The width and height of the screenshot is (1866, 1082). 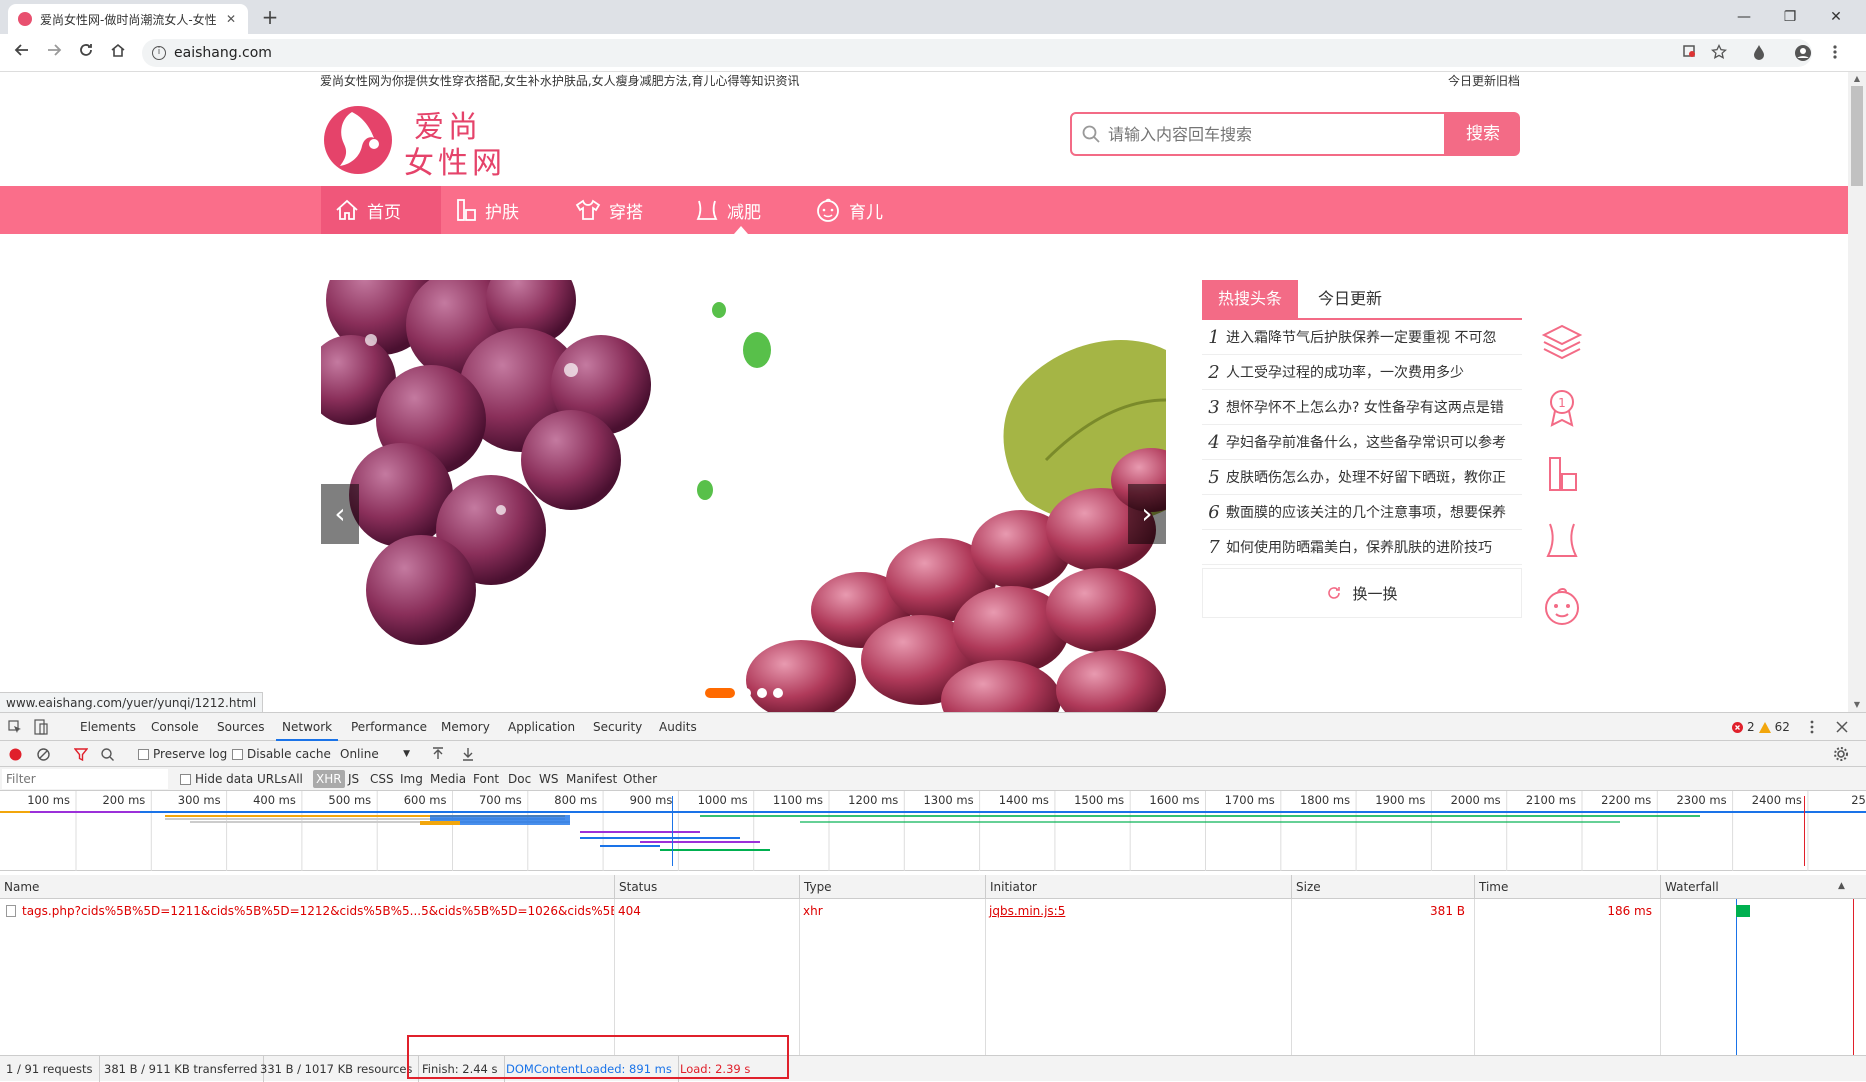 What do you see at coordinates (411, 779) in the screenshot?
I see `filter-type-img: Img` at bounding box center [411, 779].